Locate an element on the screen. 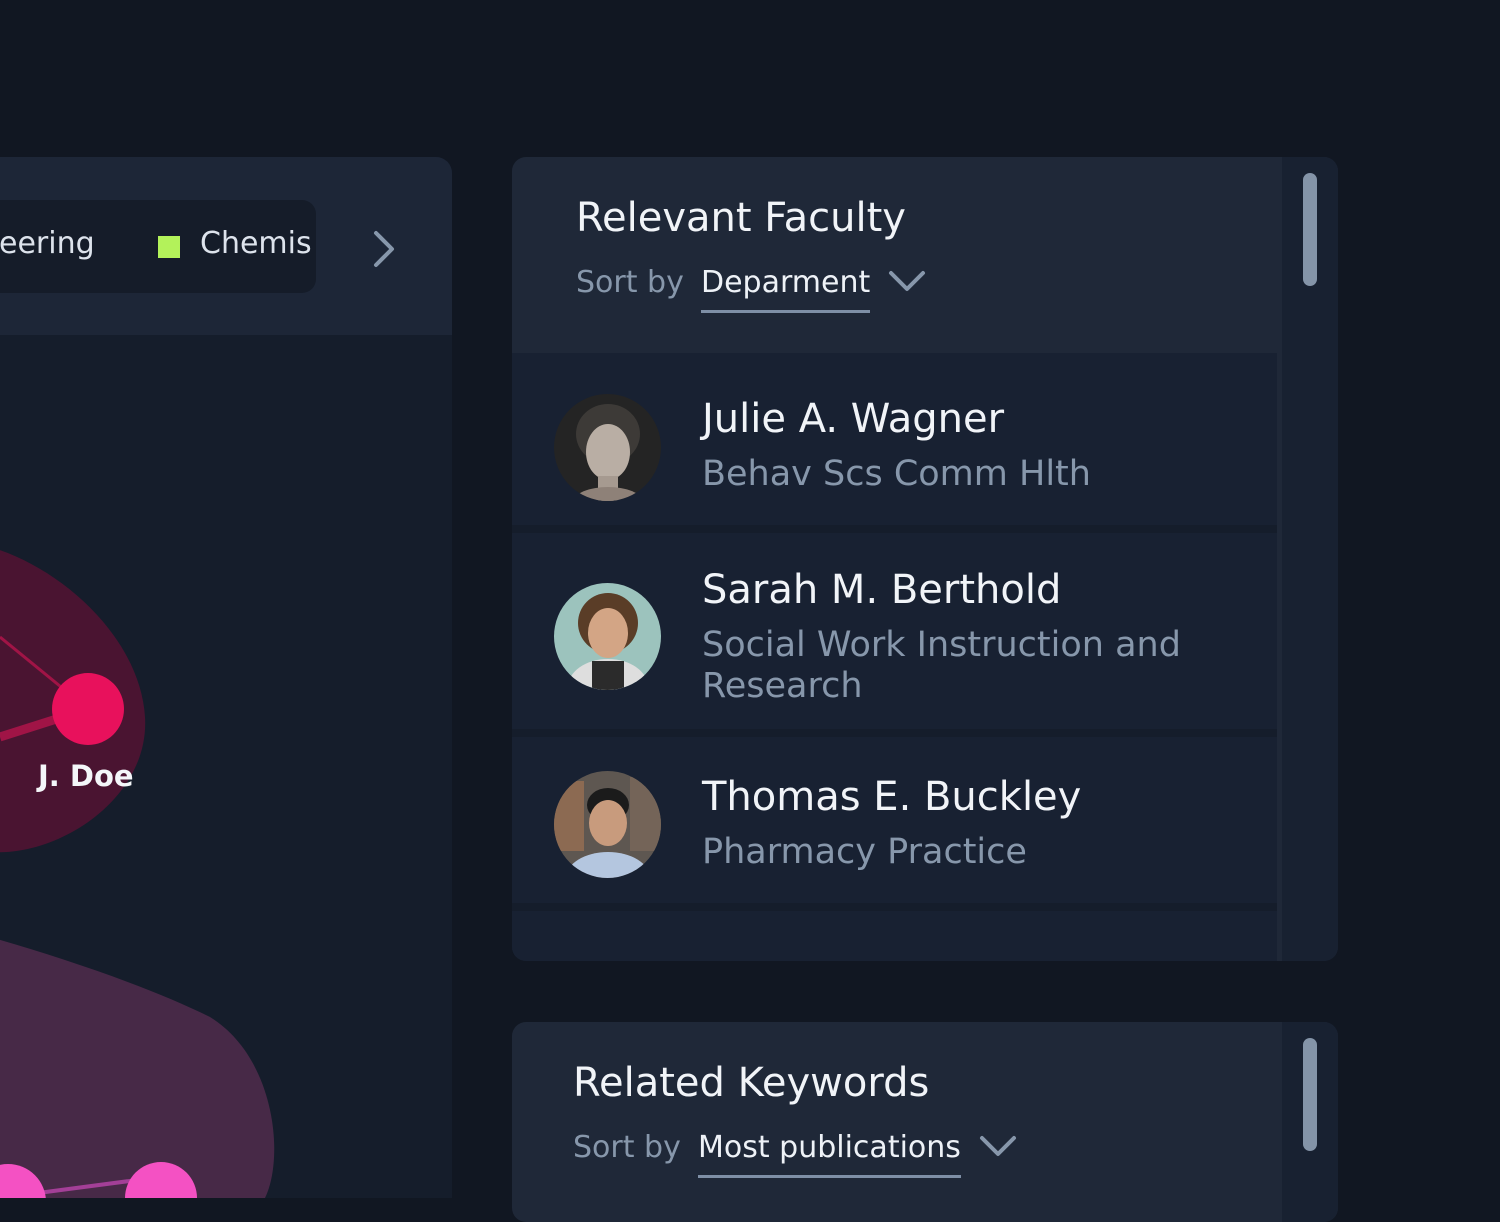  faculty-sort-value: Deparment is located at coordinates (786, 289).